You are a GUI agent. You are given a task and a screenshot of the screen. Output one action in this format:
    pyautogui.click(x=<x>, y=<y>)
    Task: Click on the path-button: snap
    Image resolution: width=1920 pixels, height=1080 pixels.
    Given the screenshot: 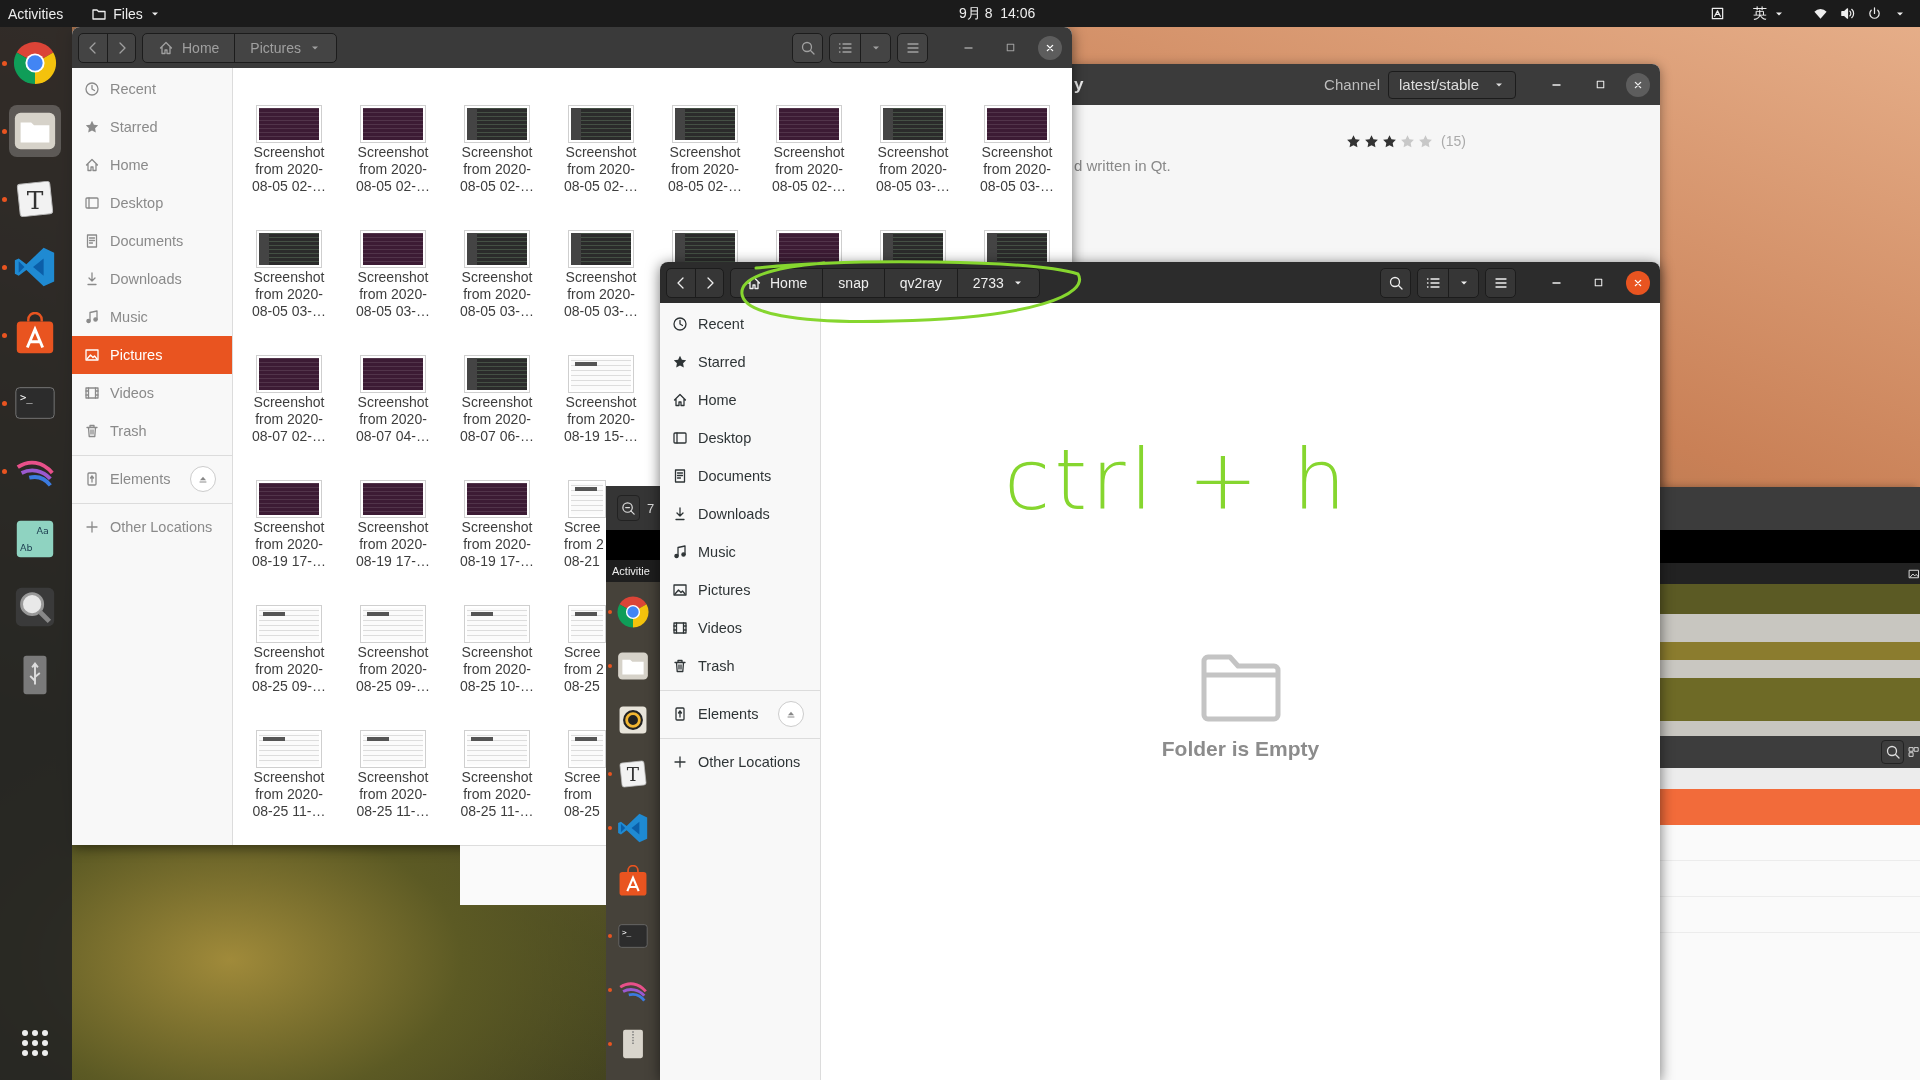 What is the action you would take?
    pyautogui.click(x=853, y=282)
    